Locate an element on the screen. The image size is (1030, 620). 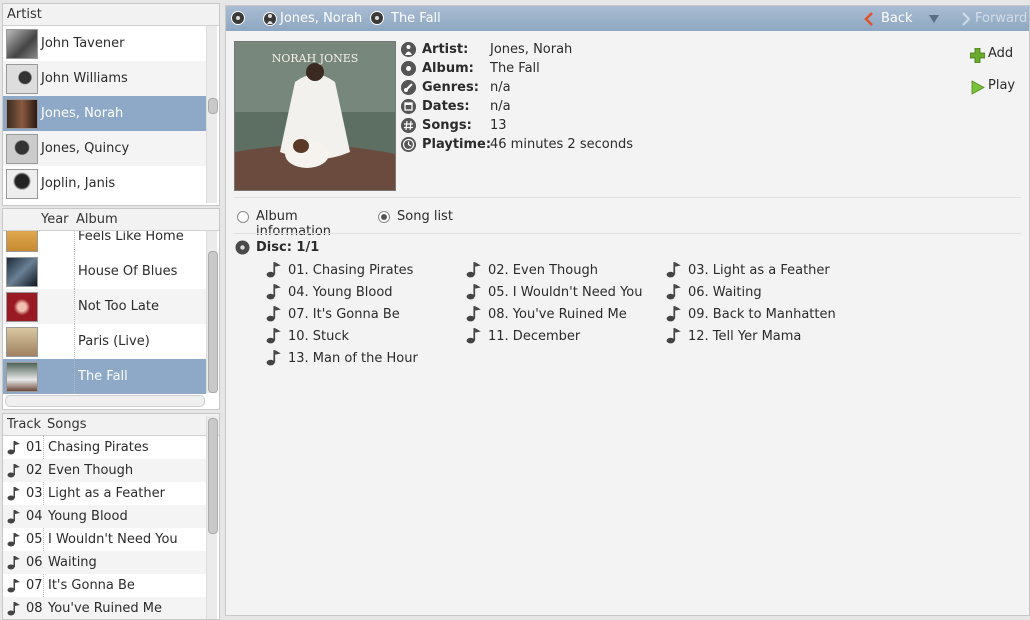
forward-button: Forward is located at coordinates (994, 18).